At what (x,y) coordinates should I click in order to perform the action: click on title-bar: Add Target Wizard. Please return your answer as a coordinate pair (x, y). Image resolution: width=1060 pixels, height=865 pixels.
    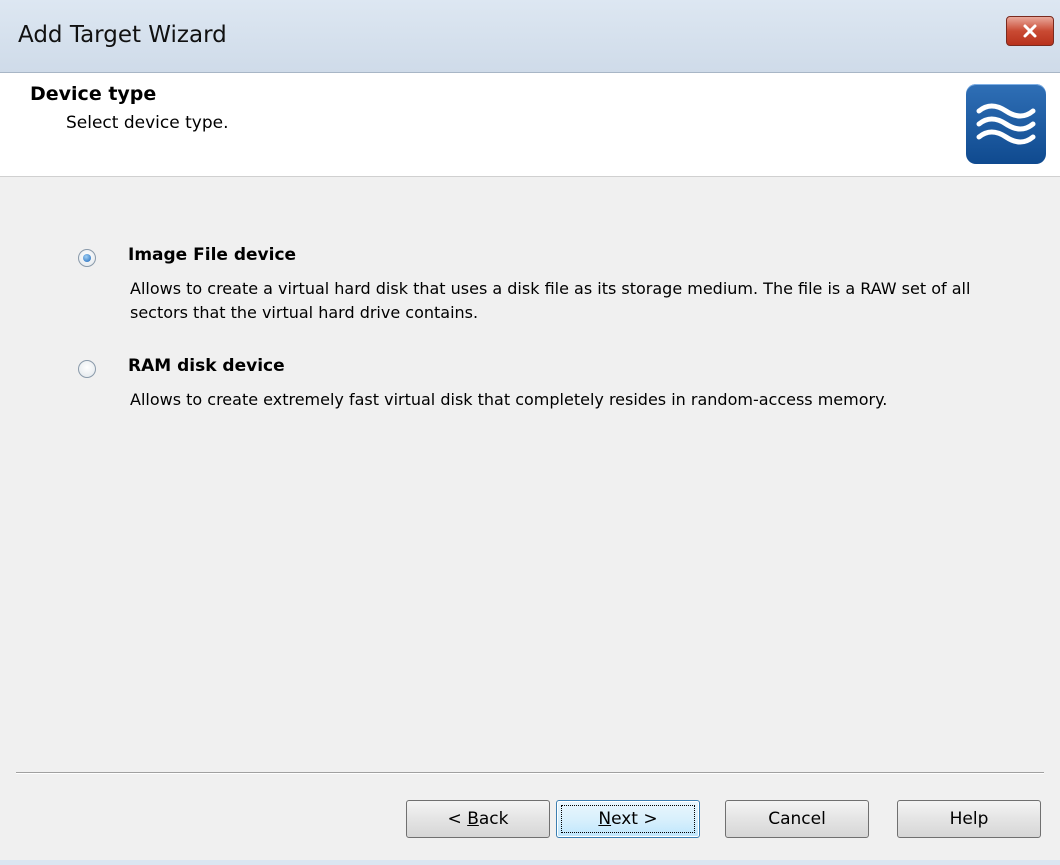
    Looking at the image, I should click on (530, 36).